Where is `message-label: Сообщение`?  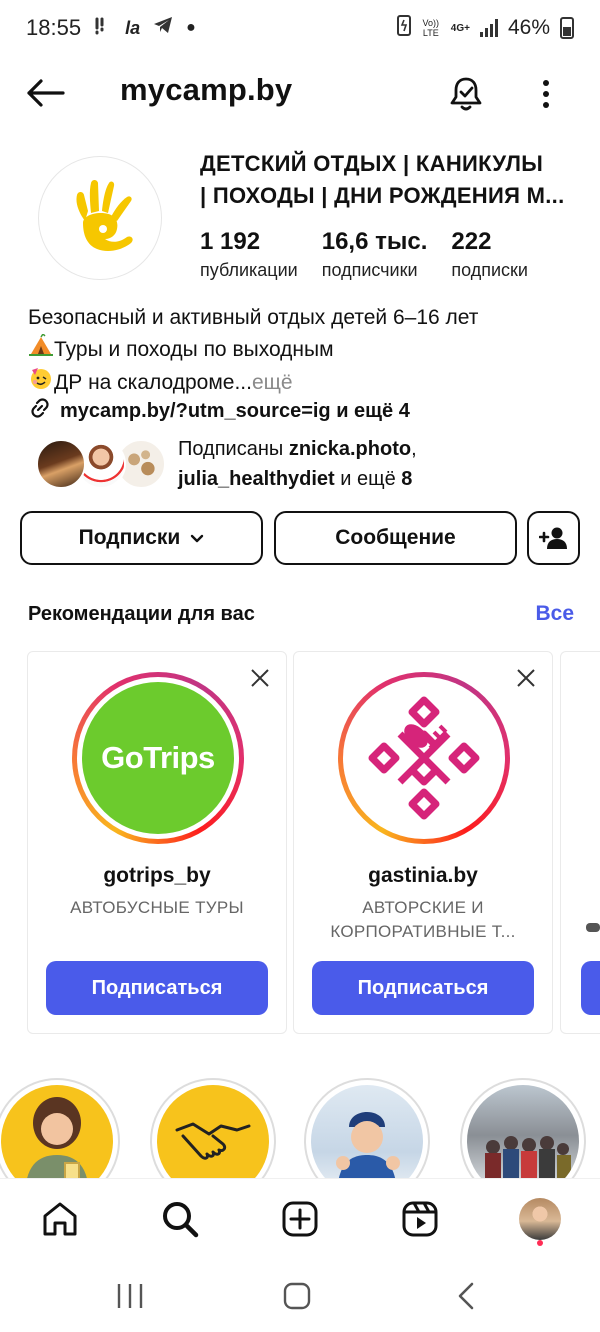
message-label: Сообщение is located at coordinates (395, 537).